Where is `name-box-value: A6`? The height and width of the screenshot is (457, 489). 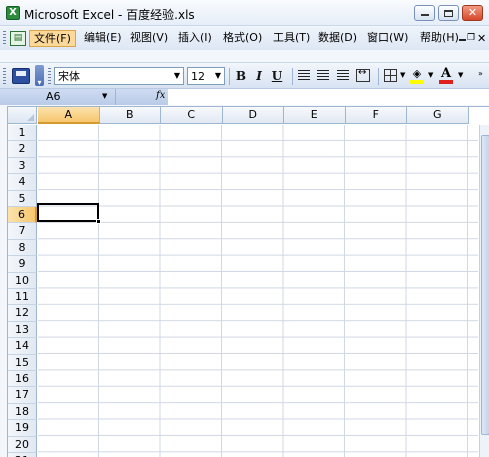
name-box-value: A6 is located at coordinates (53, 96).